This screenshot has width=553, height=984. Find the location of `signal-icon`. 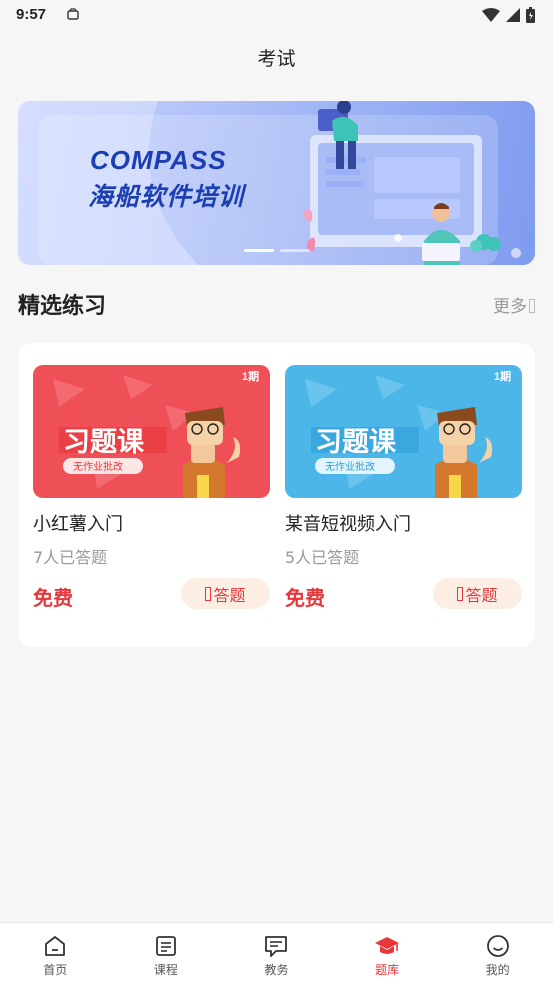

signal-icon is located at coordinates (513, 15).